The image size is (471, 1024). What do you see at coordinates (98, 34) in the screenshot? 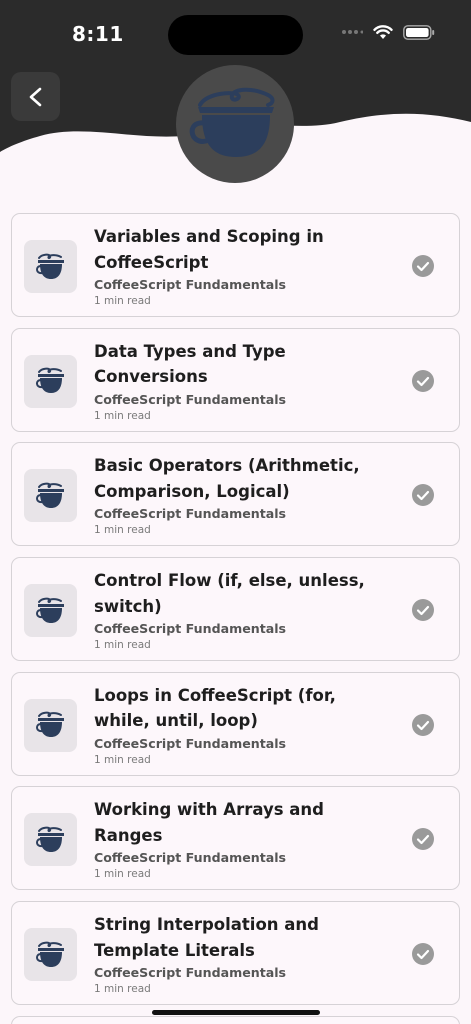
I see `status-time: 8:11` at bounding box center [98, 34].